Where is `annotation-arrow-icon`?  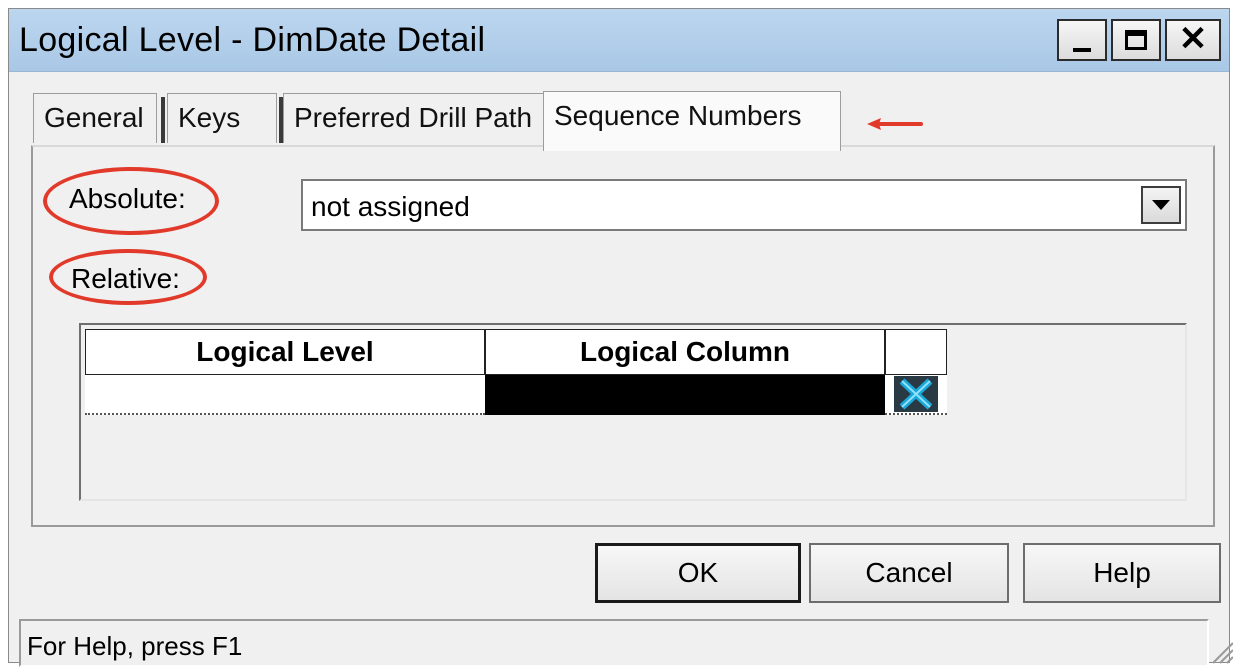 annotation-arrow-icon is located at coordinates (895, 124).